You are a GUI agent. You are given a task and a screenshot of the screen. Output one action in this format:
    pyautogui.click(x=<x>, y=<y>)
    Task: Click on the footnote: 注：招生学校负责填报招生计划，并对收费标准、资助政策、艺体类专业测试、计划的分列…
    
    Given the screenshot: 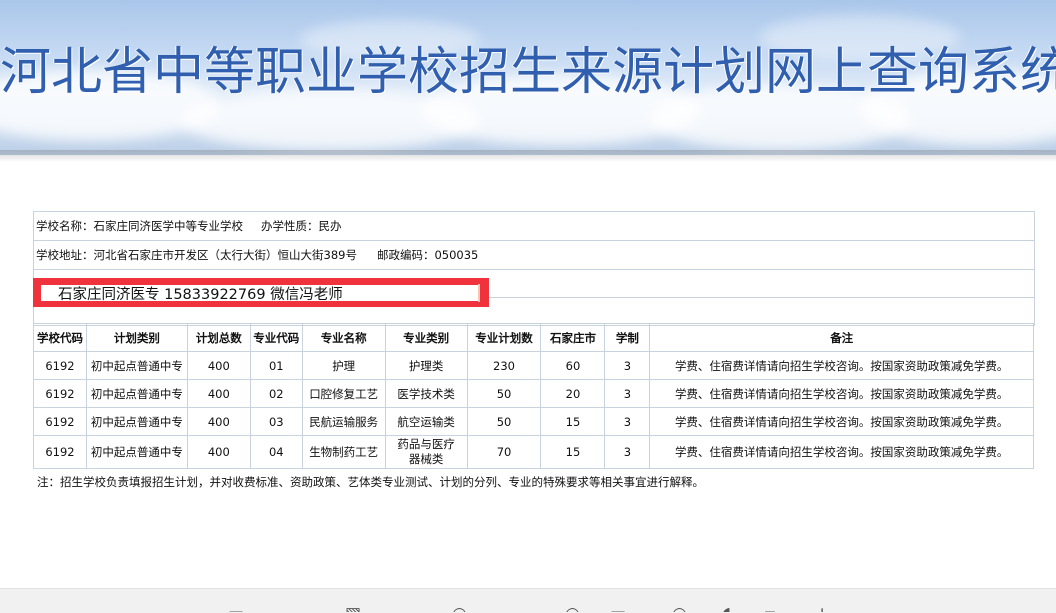 What is the action you would take?
    pyautogui.click(x=370, y=482)
    